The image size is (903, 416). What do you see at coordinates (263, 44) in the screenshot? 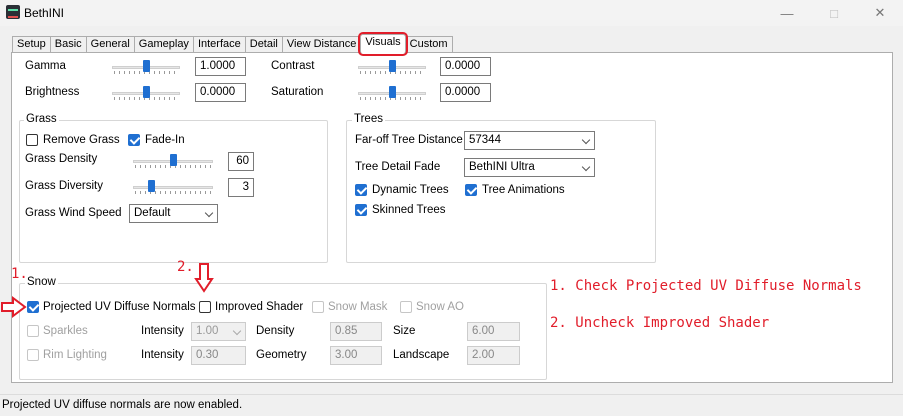
I see `tab-detail: Detail` at bounding box center [263, 44].